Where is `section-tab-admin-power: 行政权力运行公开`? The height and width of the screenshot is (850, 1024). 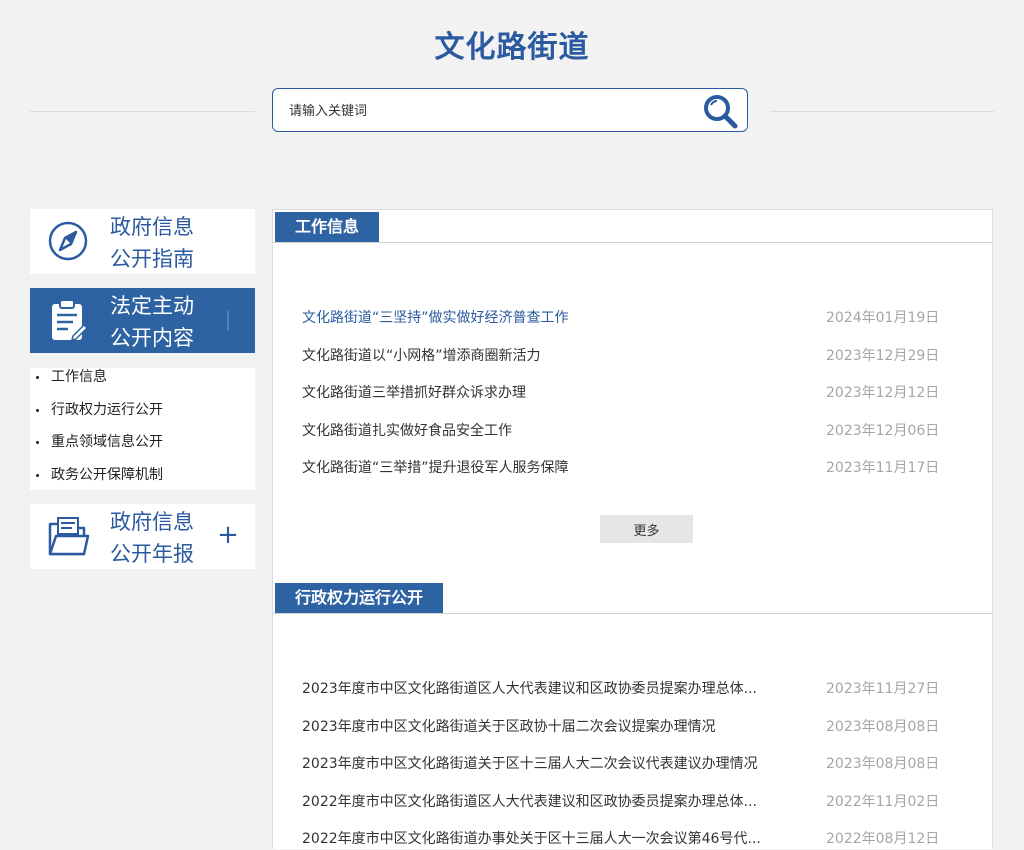 section-tab-admin-power: 行政权力运行公开 is located at coordinates (359, 598).